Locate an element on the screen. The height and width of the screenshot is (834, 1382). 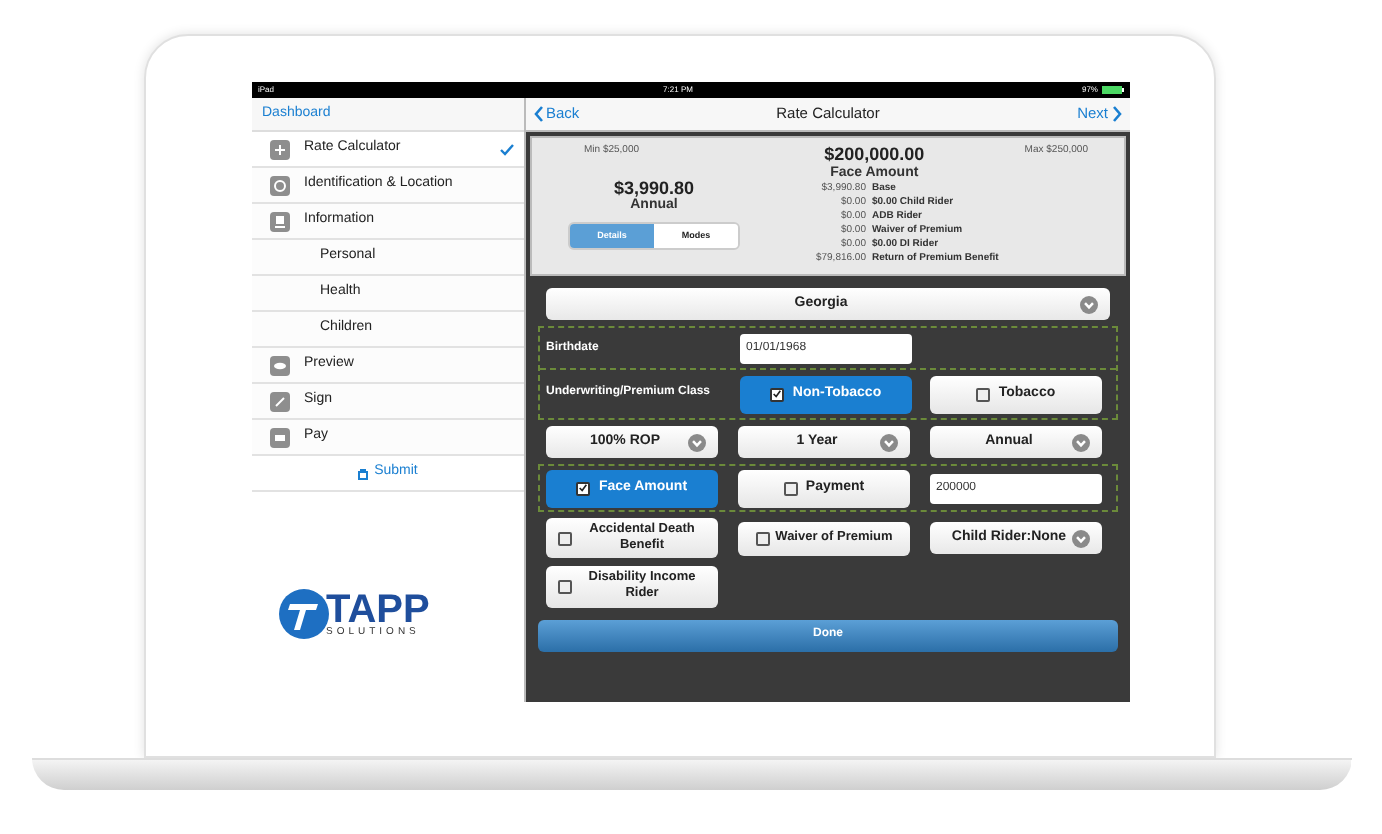
logo-mark-icon is located at coordinates (304, 614).